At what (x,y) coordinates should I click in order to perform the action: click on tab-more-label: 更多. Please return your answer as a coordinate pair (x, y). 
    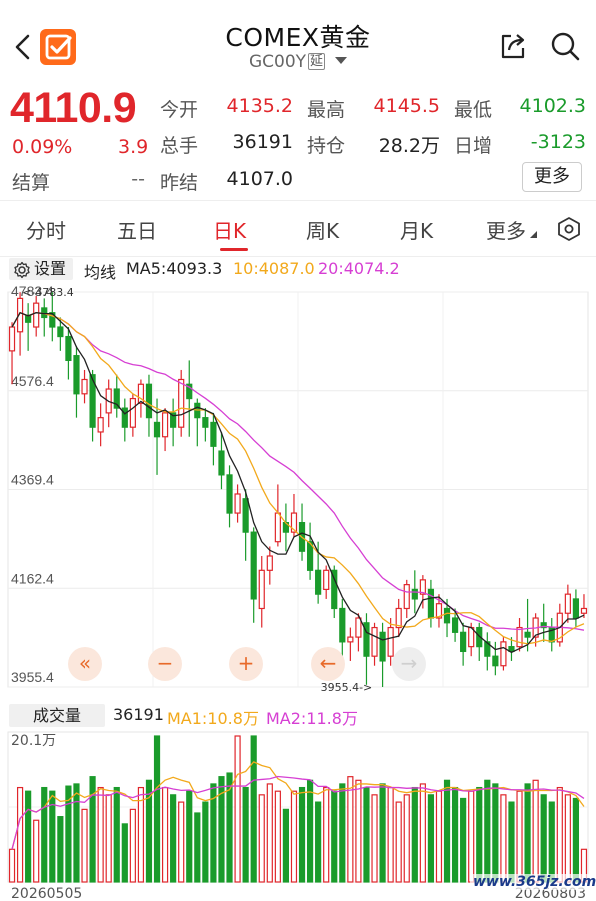
    Looking at the image, I should click on (506, 231).